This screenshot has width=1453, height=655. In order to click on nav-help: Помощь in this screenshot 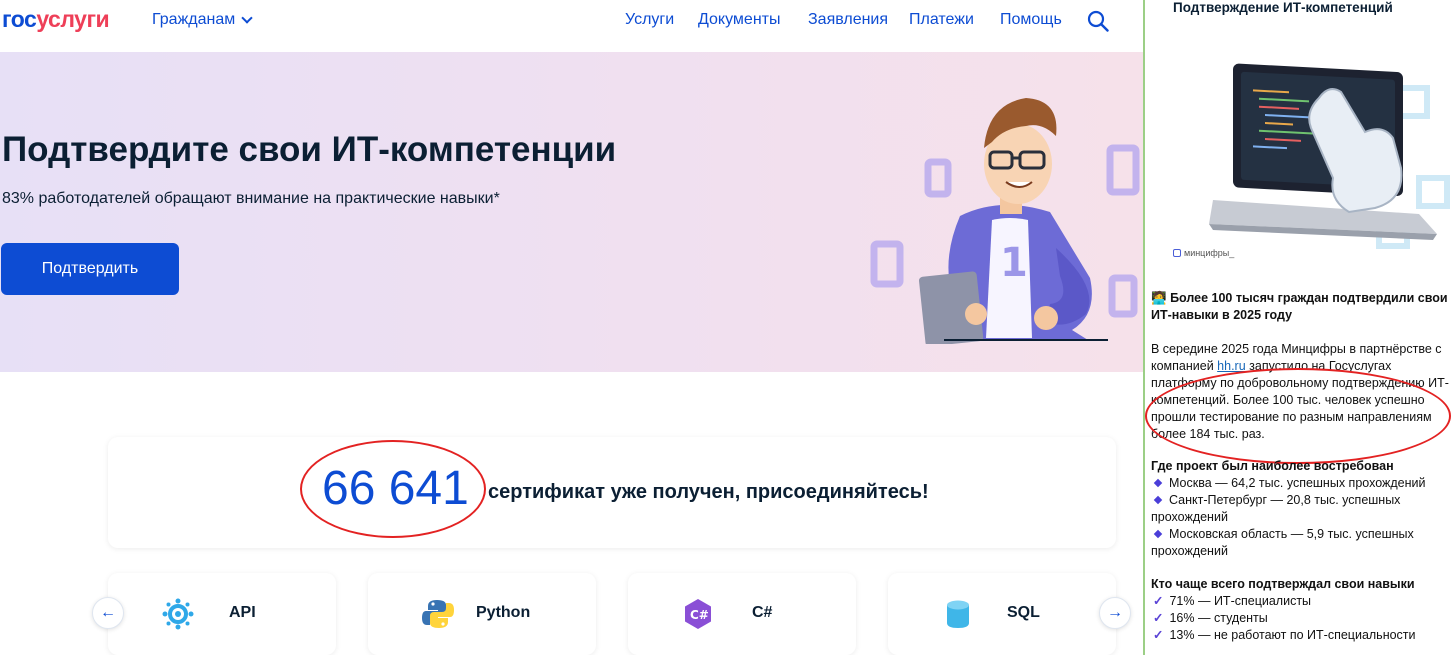, I will do `click(1031, 20)`.